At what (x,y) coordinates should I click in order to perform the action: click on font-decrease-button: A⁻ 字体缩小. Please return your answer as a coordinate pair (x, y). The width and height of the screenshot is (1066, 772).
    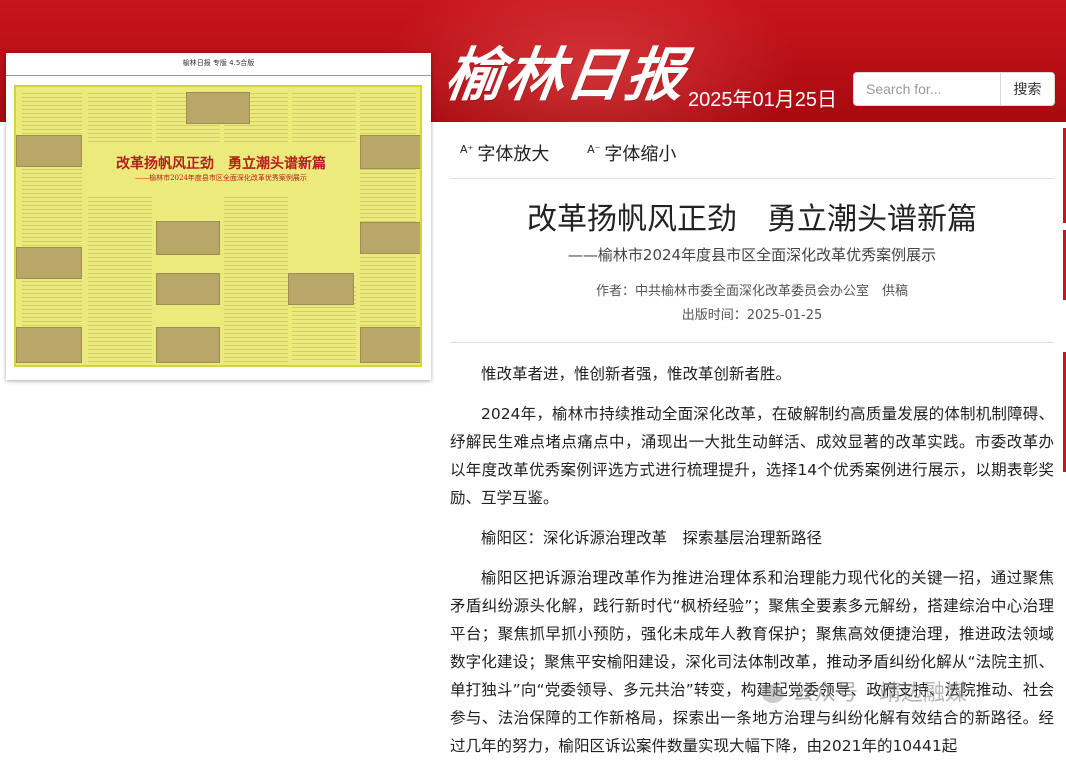
    Looking at the image, I should click on (639, 154).